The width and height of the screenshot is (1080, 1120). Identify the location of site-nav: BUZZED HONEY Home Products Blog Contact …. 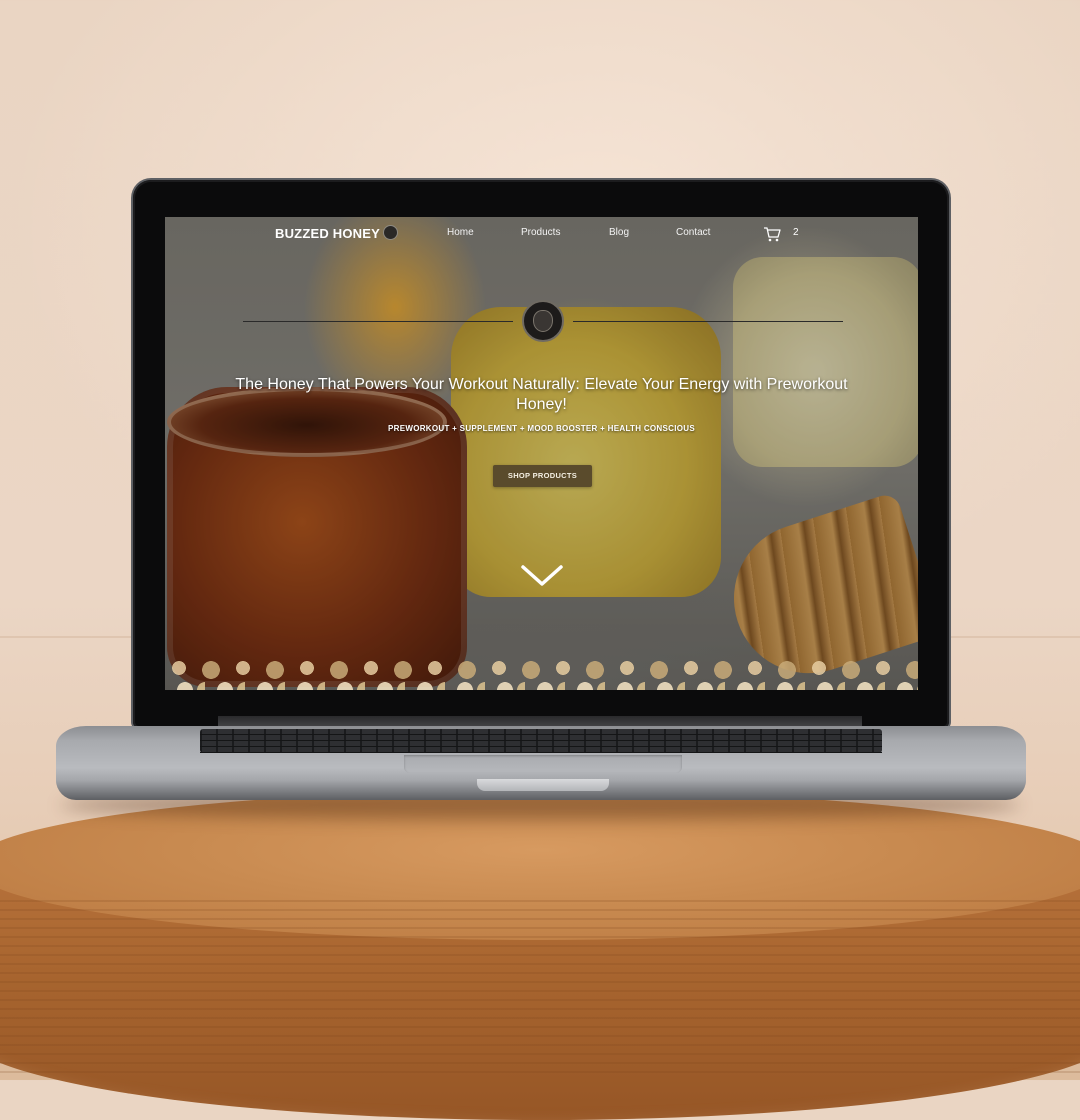
(541, 234).